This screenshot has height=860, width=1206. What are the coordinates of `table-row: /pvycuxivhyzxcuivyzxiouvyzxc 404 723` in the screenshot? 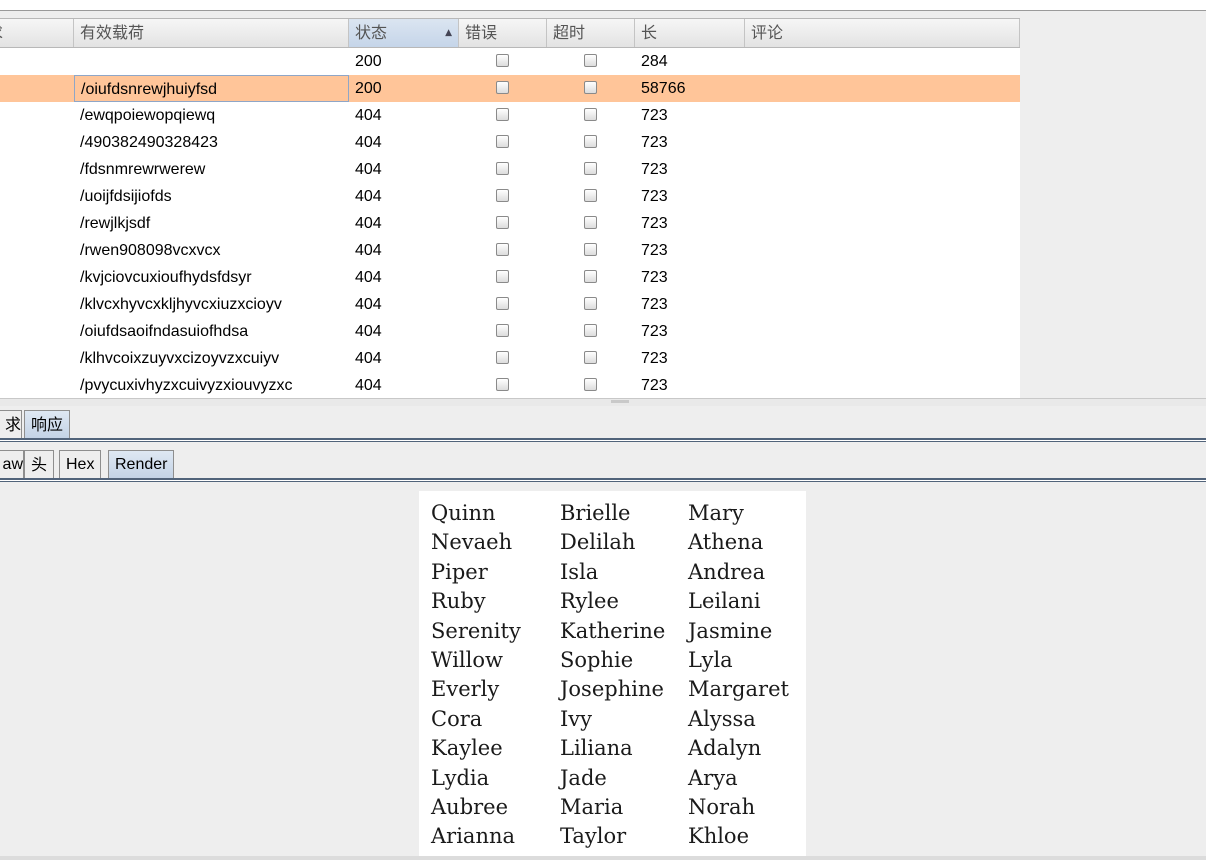 It's located at (510, 385).